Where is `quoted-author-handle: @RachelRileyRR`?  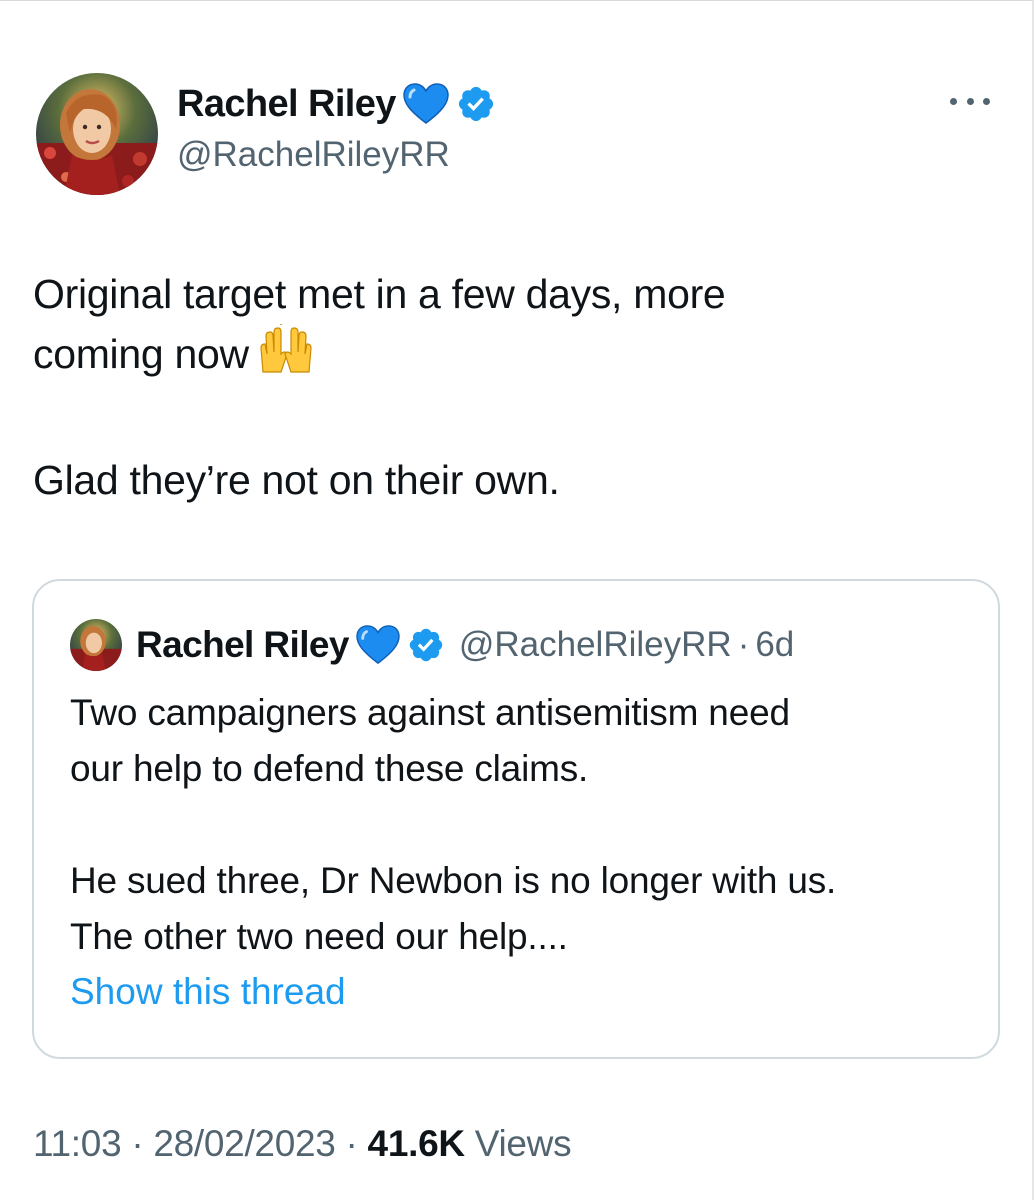
quoted-author-handle: @RachelRileyRR is located at coordinates (595, 644).